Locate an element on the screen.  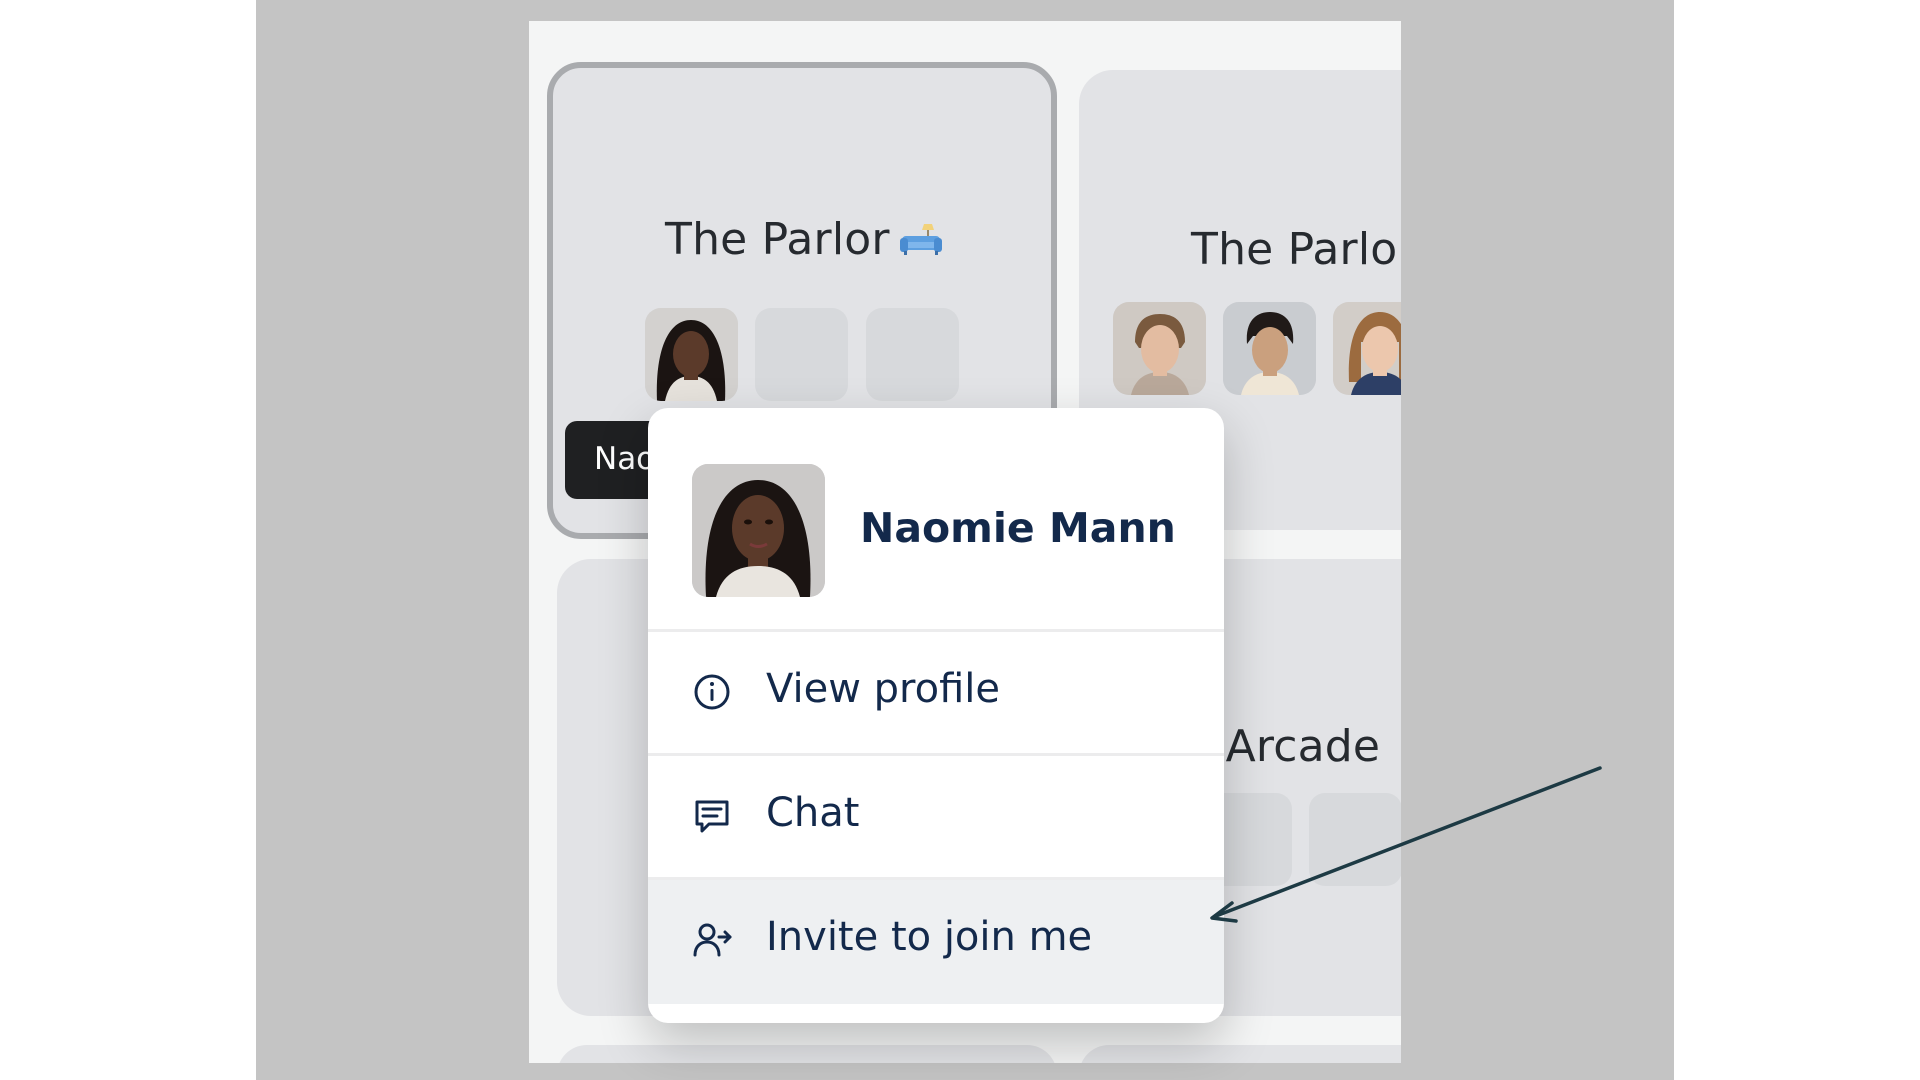
invite-to-join-menu-item: Invite to join me is located at coordinates (936, 942).